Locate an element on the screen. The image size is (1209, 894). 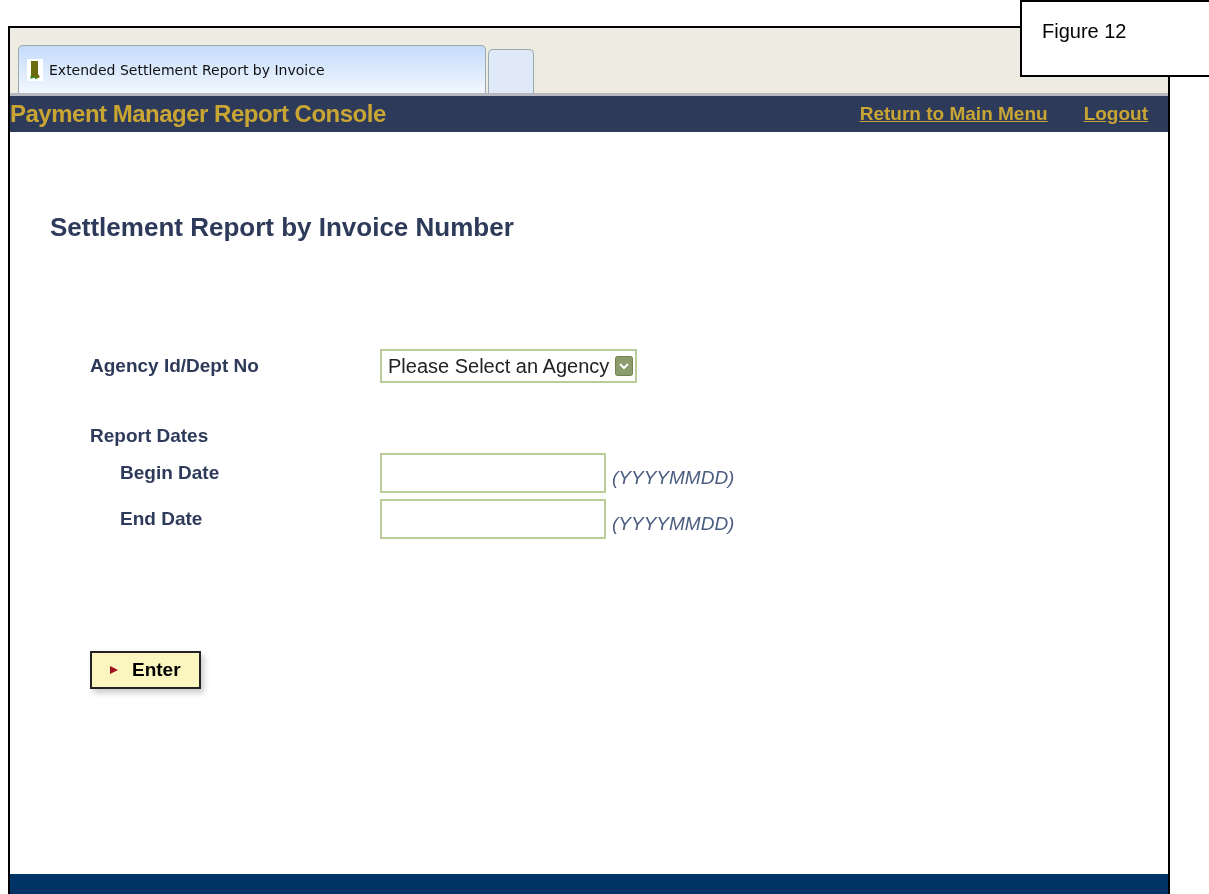
state-map-icon is located at coordinates (35, 69).